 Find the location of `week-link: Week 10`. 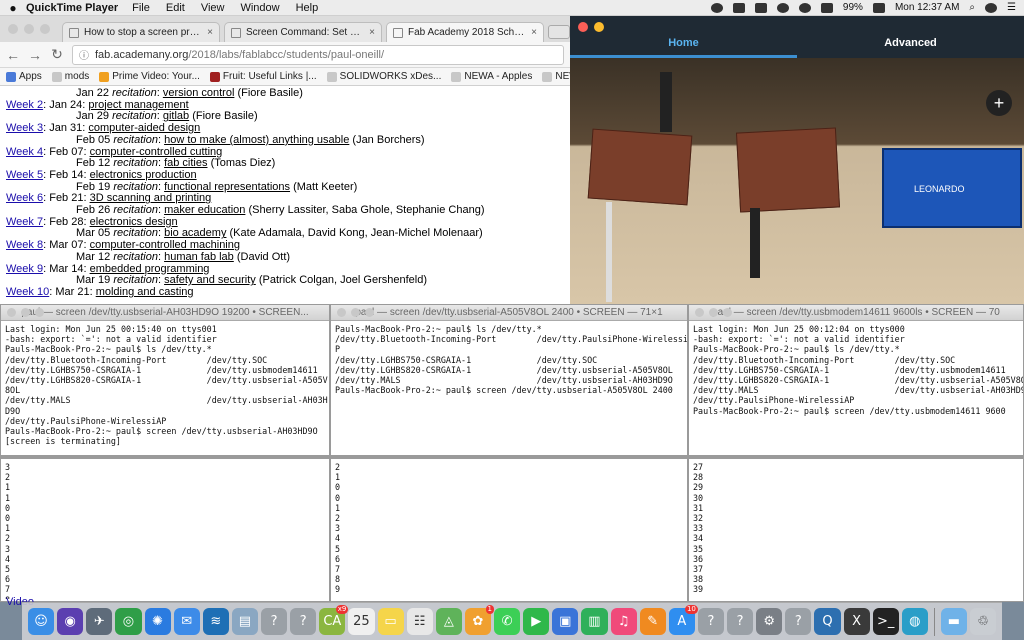

week-link: Week 10 is located at coordinates (27, 292).